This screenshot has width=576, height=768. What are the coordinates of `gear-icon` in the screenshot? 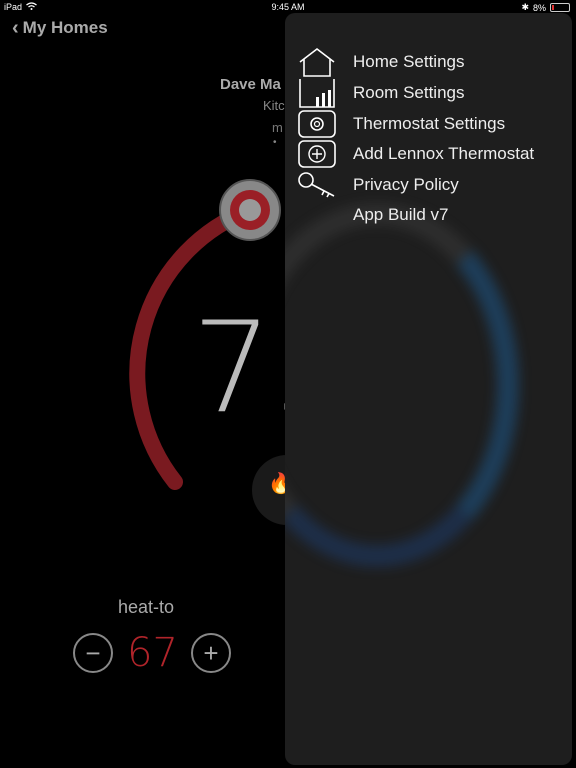 It's located at (317, 124).